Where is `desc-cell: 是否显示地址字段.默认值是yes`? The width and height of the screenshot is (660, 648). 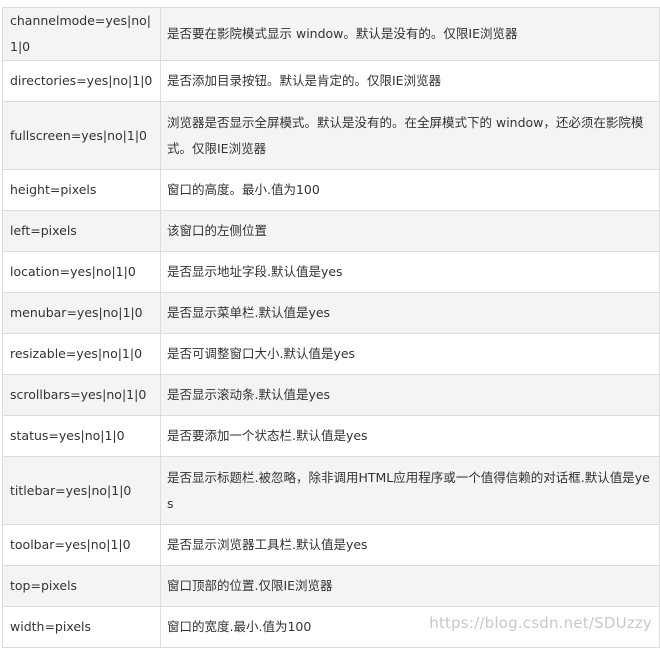 desc-cell: 是否显示地址字段.默认值是yes is located at coordinates (410, 272).